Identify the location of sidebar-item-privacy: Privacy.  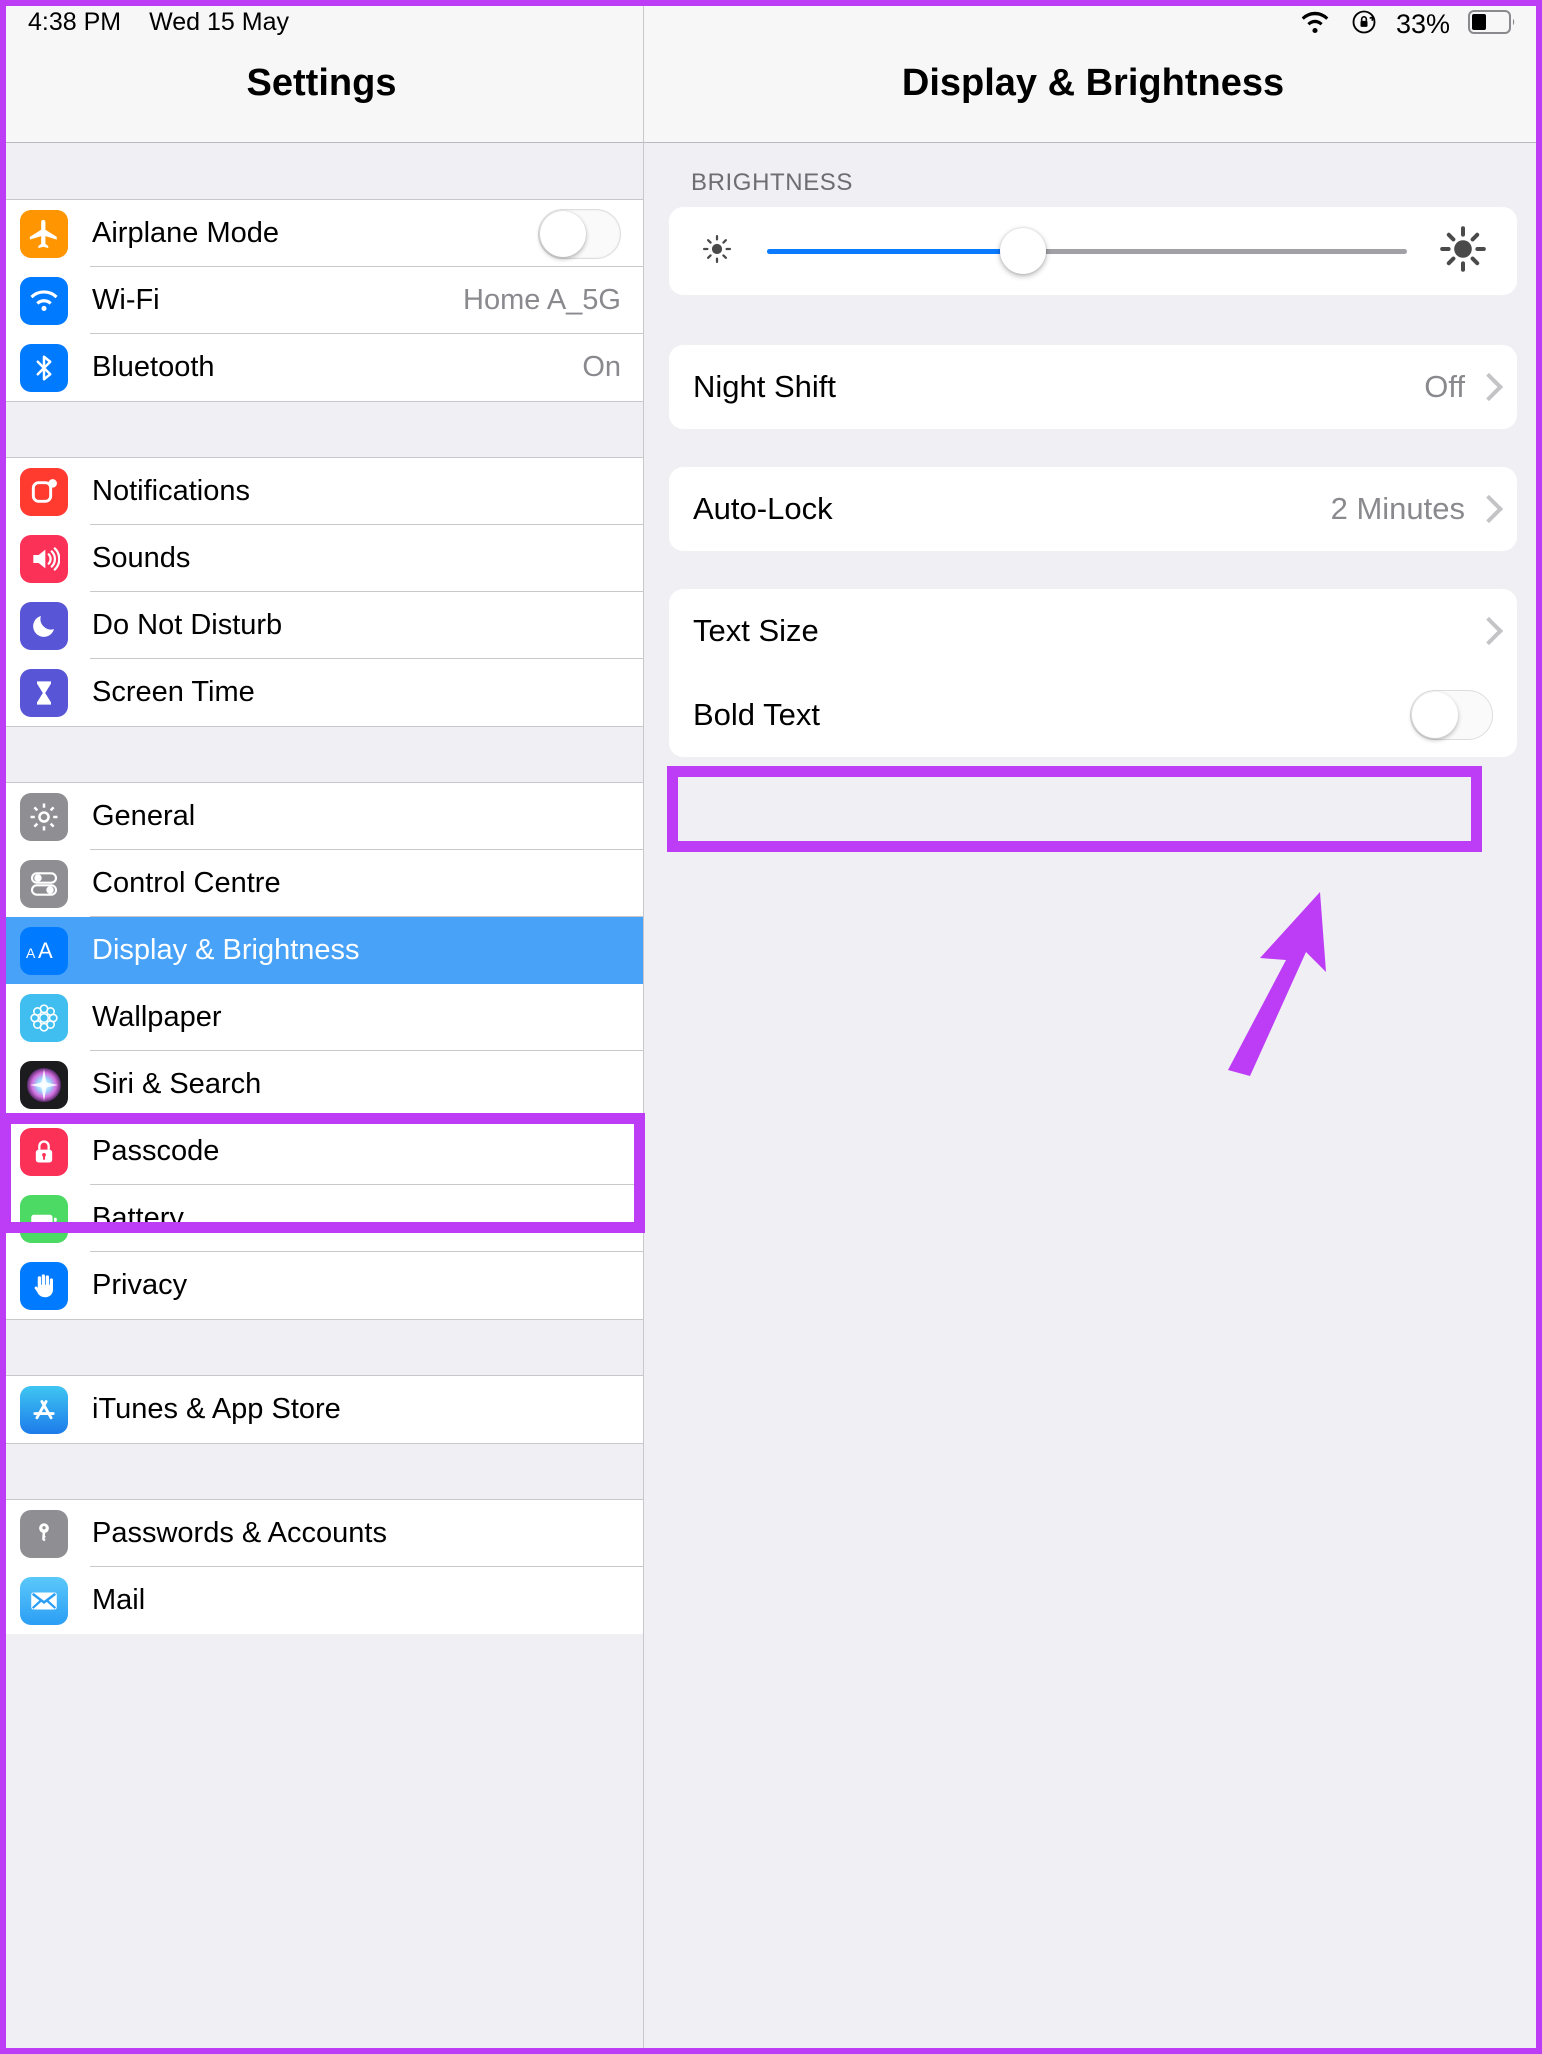
(321, 1285).